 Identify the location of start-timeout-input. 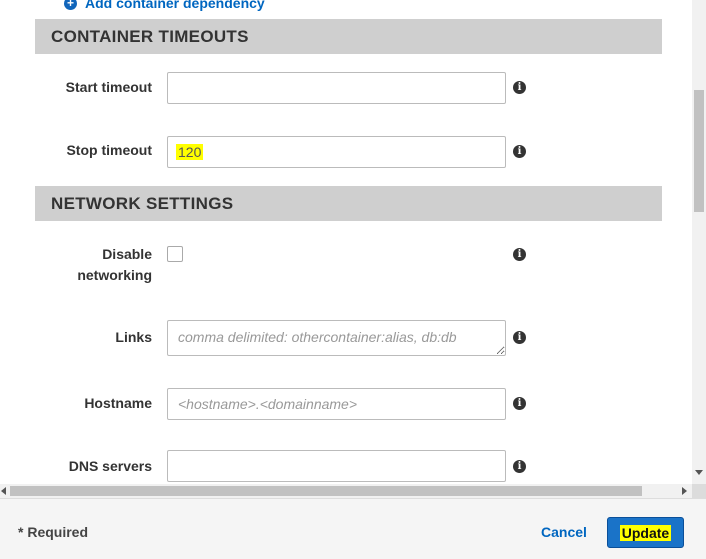
(336, 88).